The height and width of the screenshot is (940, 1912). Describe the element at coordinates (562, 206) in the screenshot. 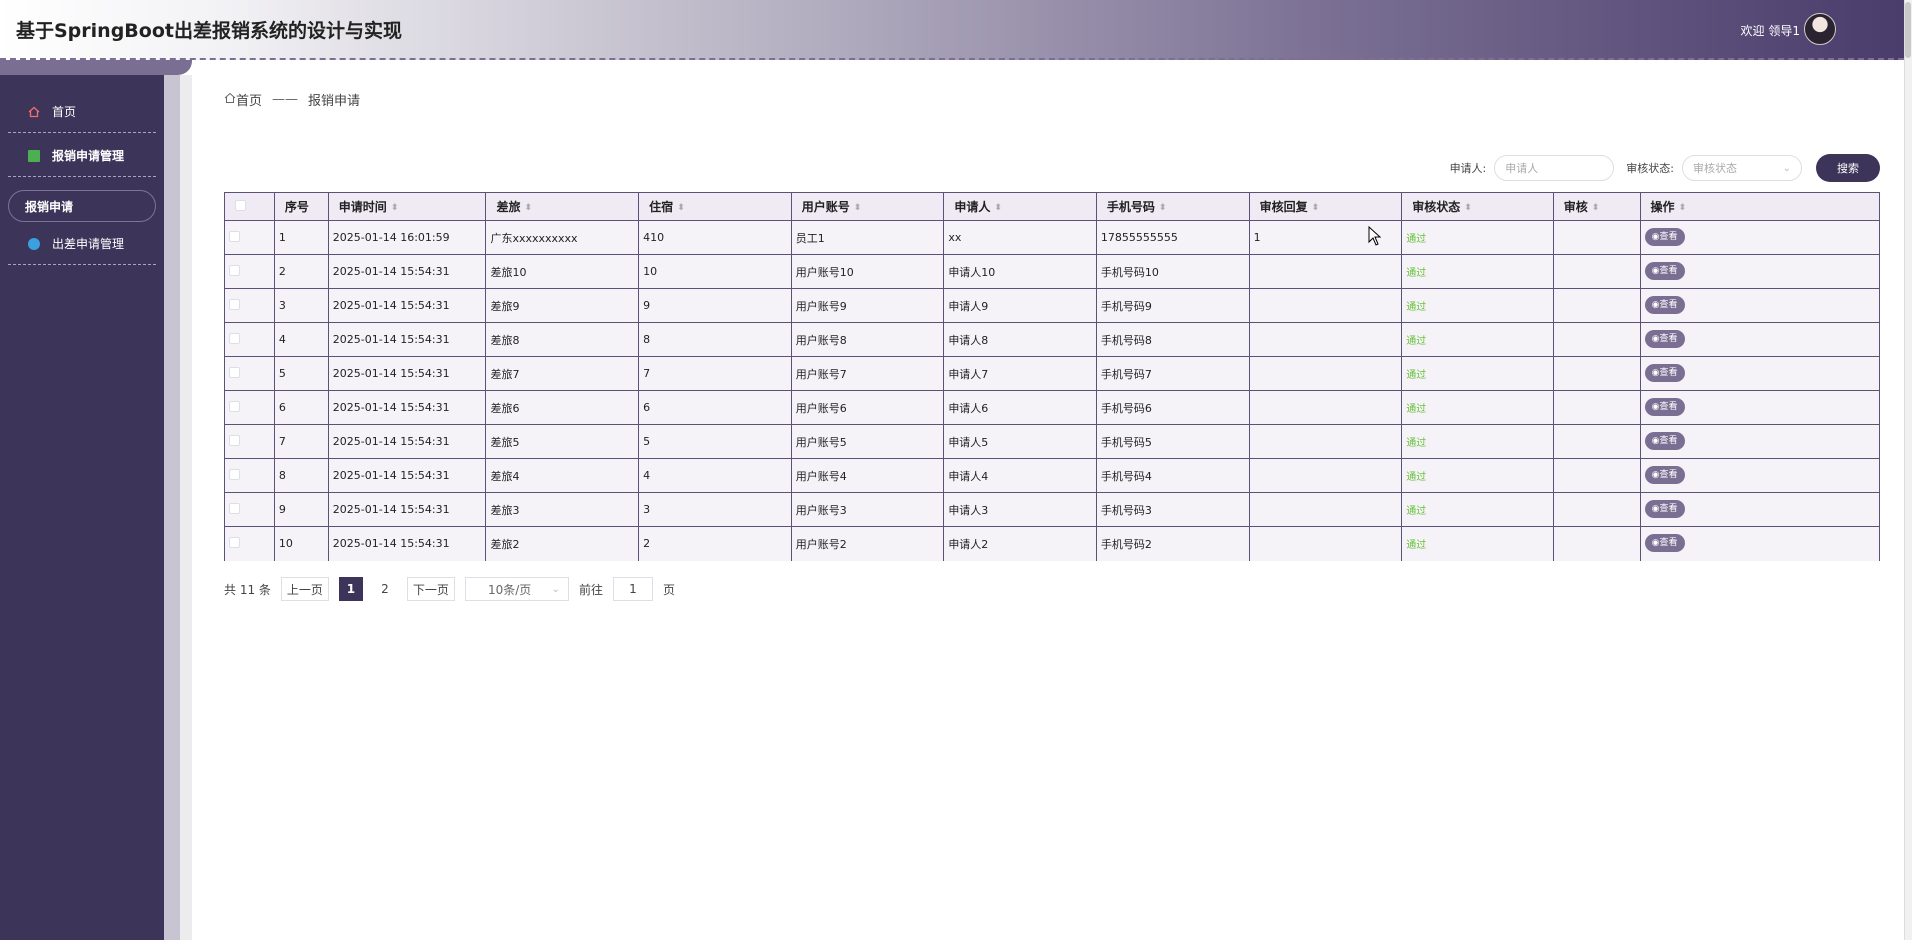

I see `column-header: 差旅 ⬍` at that location.